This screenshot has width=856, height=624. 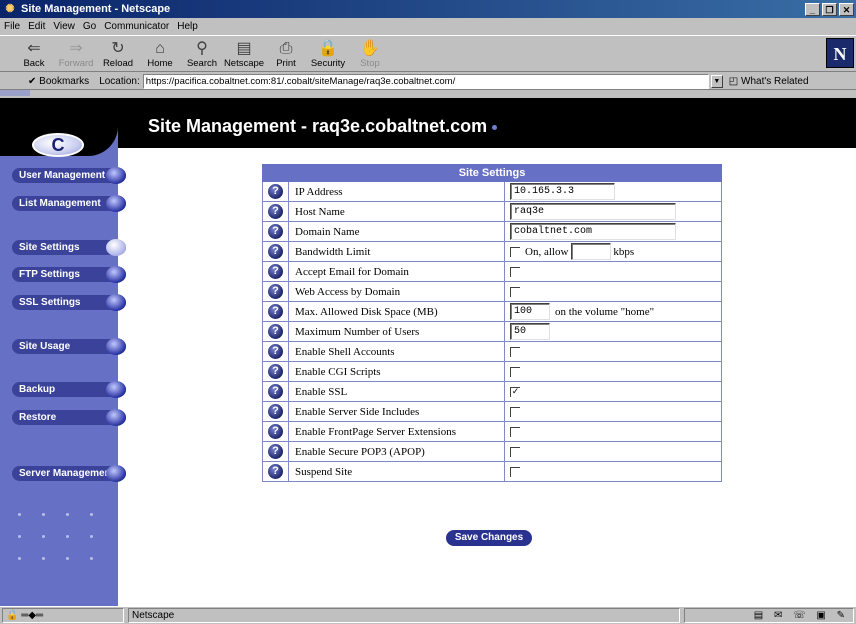 I want to click on sidebar-item-user-management: User Management, so click(x=69, y=175).